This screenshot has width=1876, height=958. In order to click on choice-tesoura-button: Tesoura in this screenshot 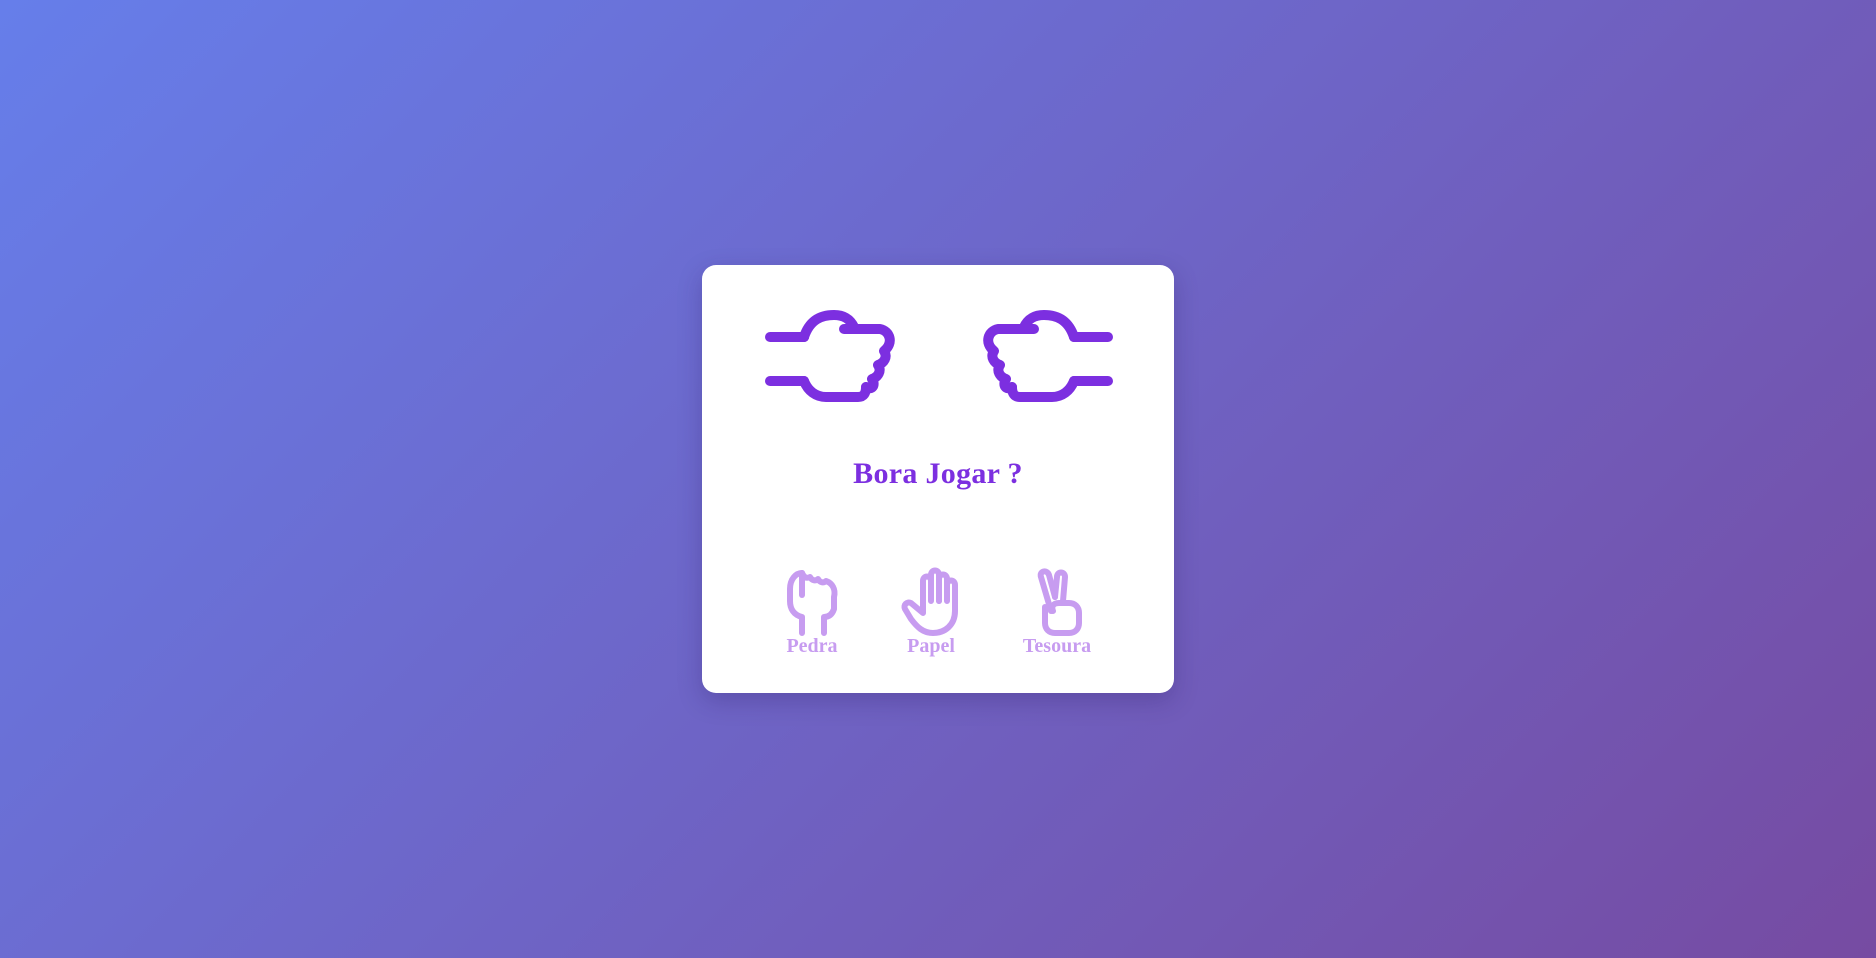, I will do `click(1057, 617)`.